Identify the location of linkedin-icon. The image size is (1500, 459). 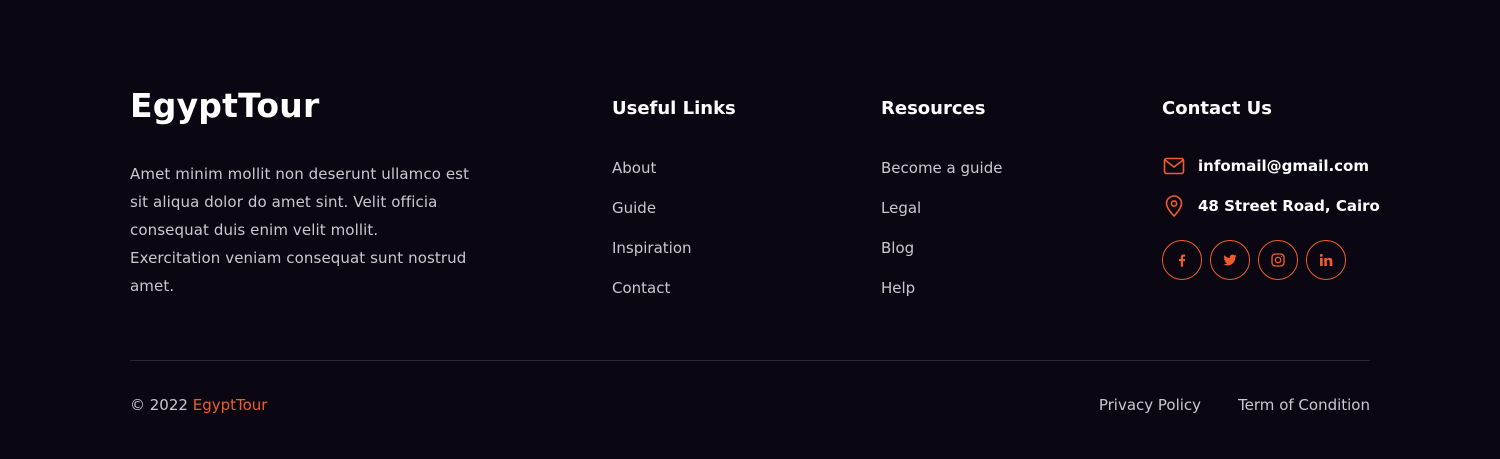
(1326, 259).